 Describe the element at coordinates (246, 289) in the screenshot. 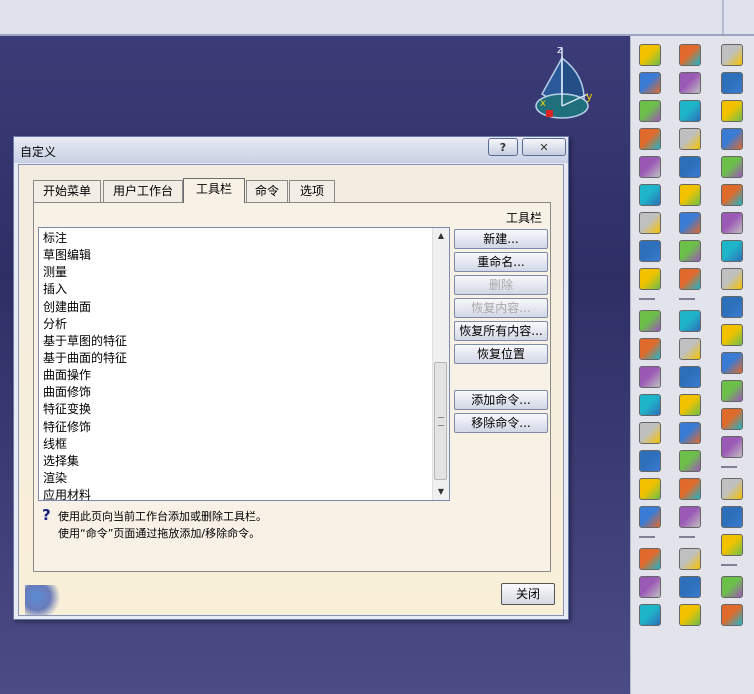

I see `toolbar-list-item: 插入` at that location.